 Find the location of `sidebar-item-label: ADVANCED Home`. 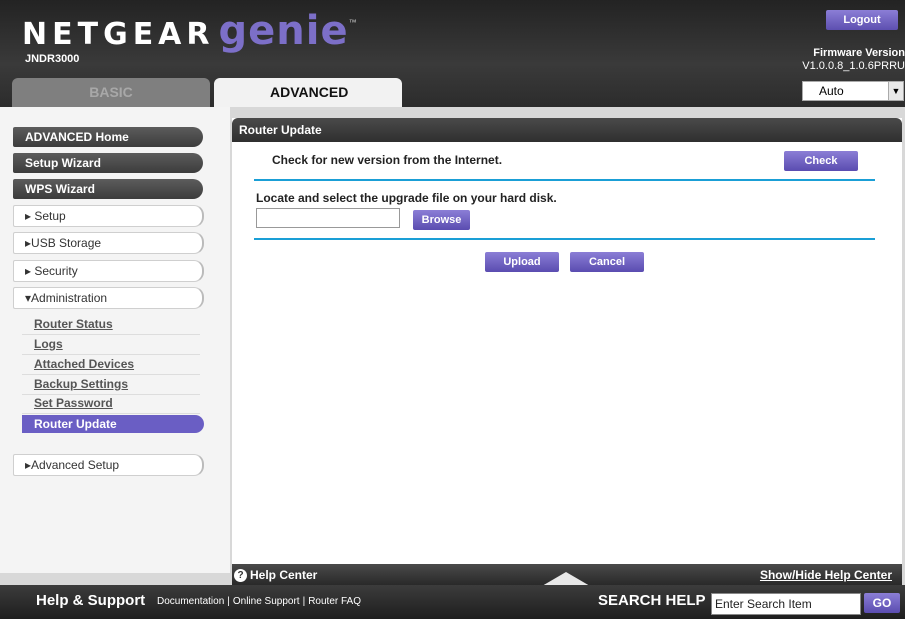

sidebar-item-label: ADVANCED Home is located at coordinates (77, 137).